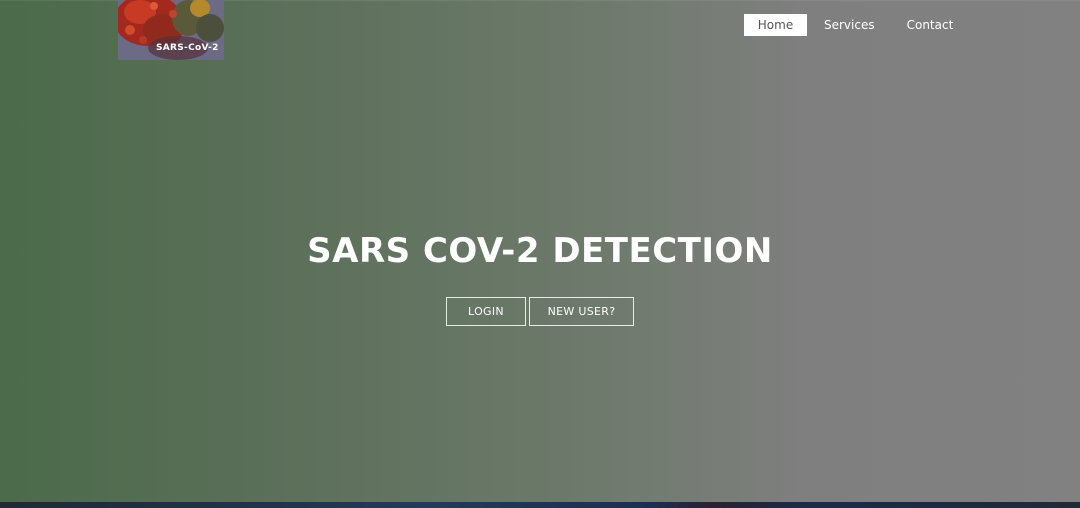 The height and width of the screenshot is (508, 1080). Describe the element at coordinates (171, 30) in the screenshot. I see `site-logo: SARS-CoV-2` at that location.